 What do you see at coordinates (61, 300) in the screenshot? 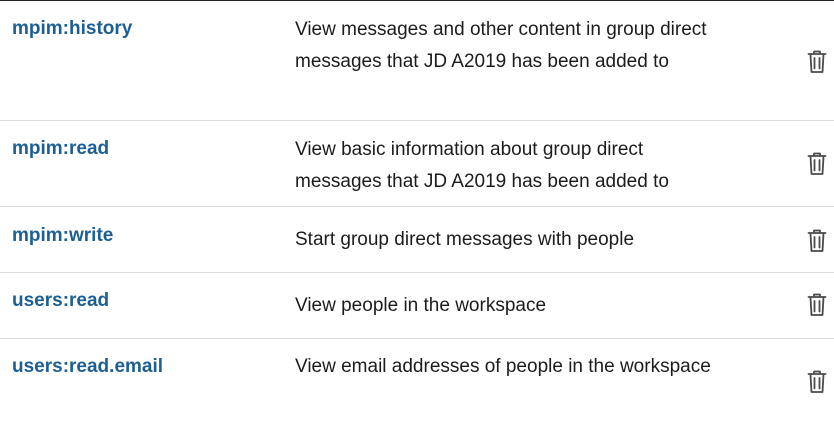
I see `scope-name: users:read` at bounding box center [61, 300].